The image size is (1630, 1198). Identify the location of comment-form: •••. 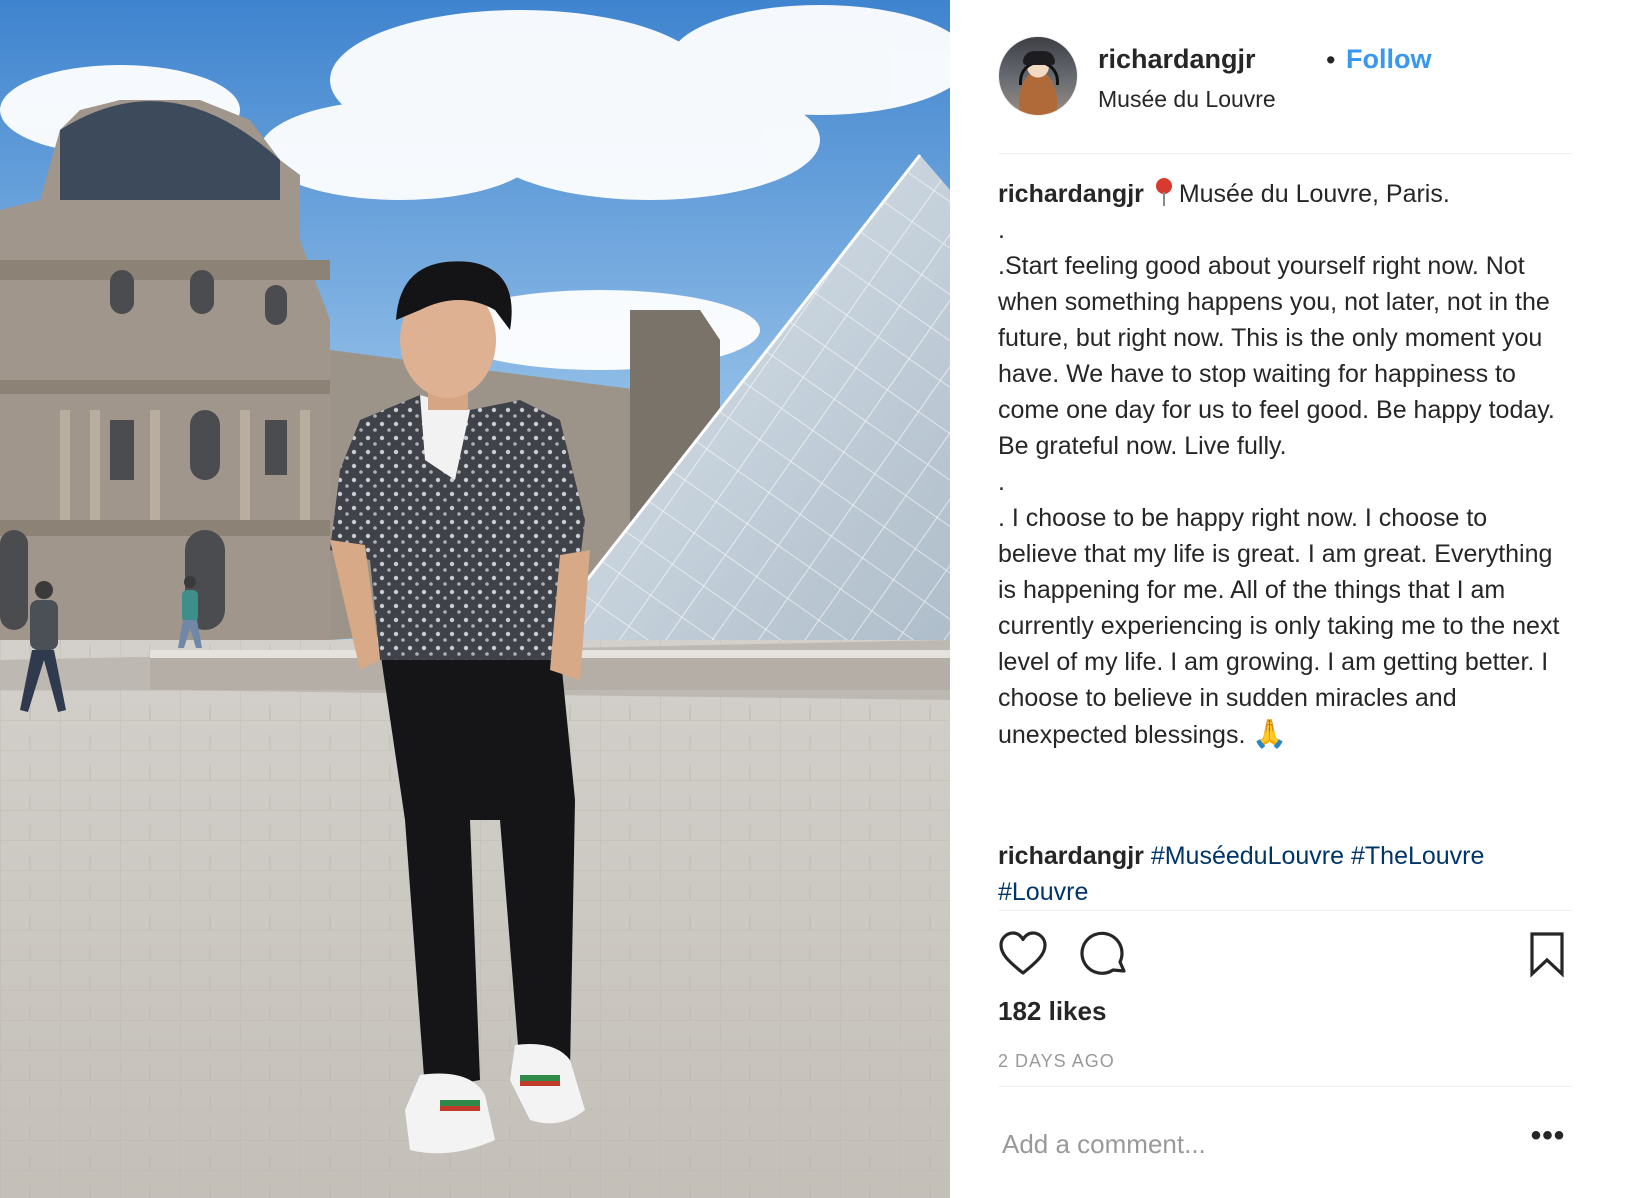
(1285, 1143).